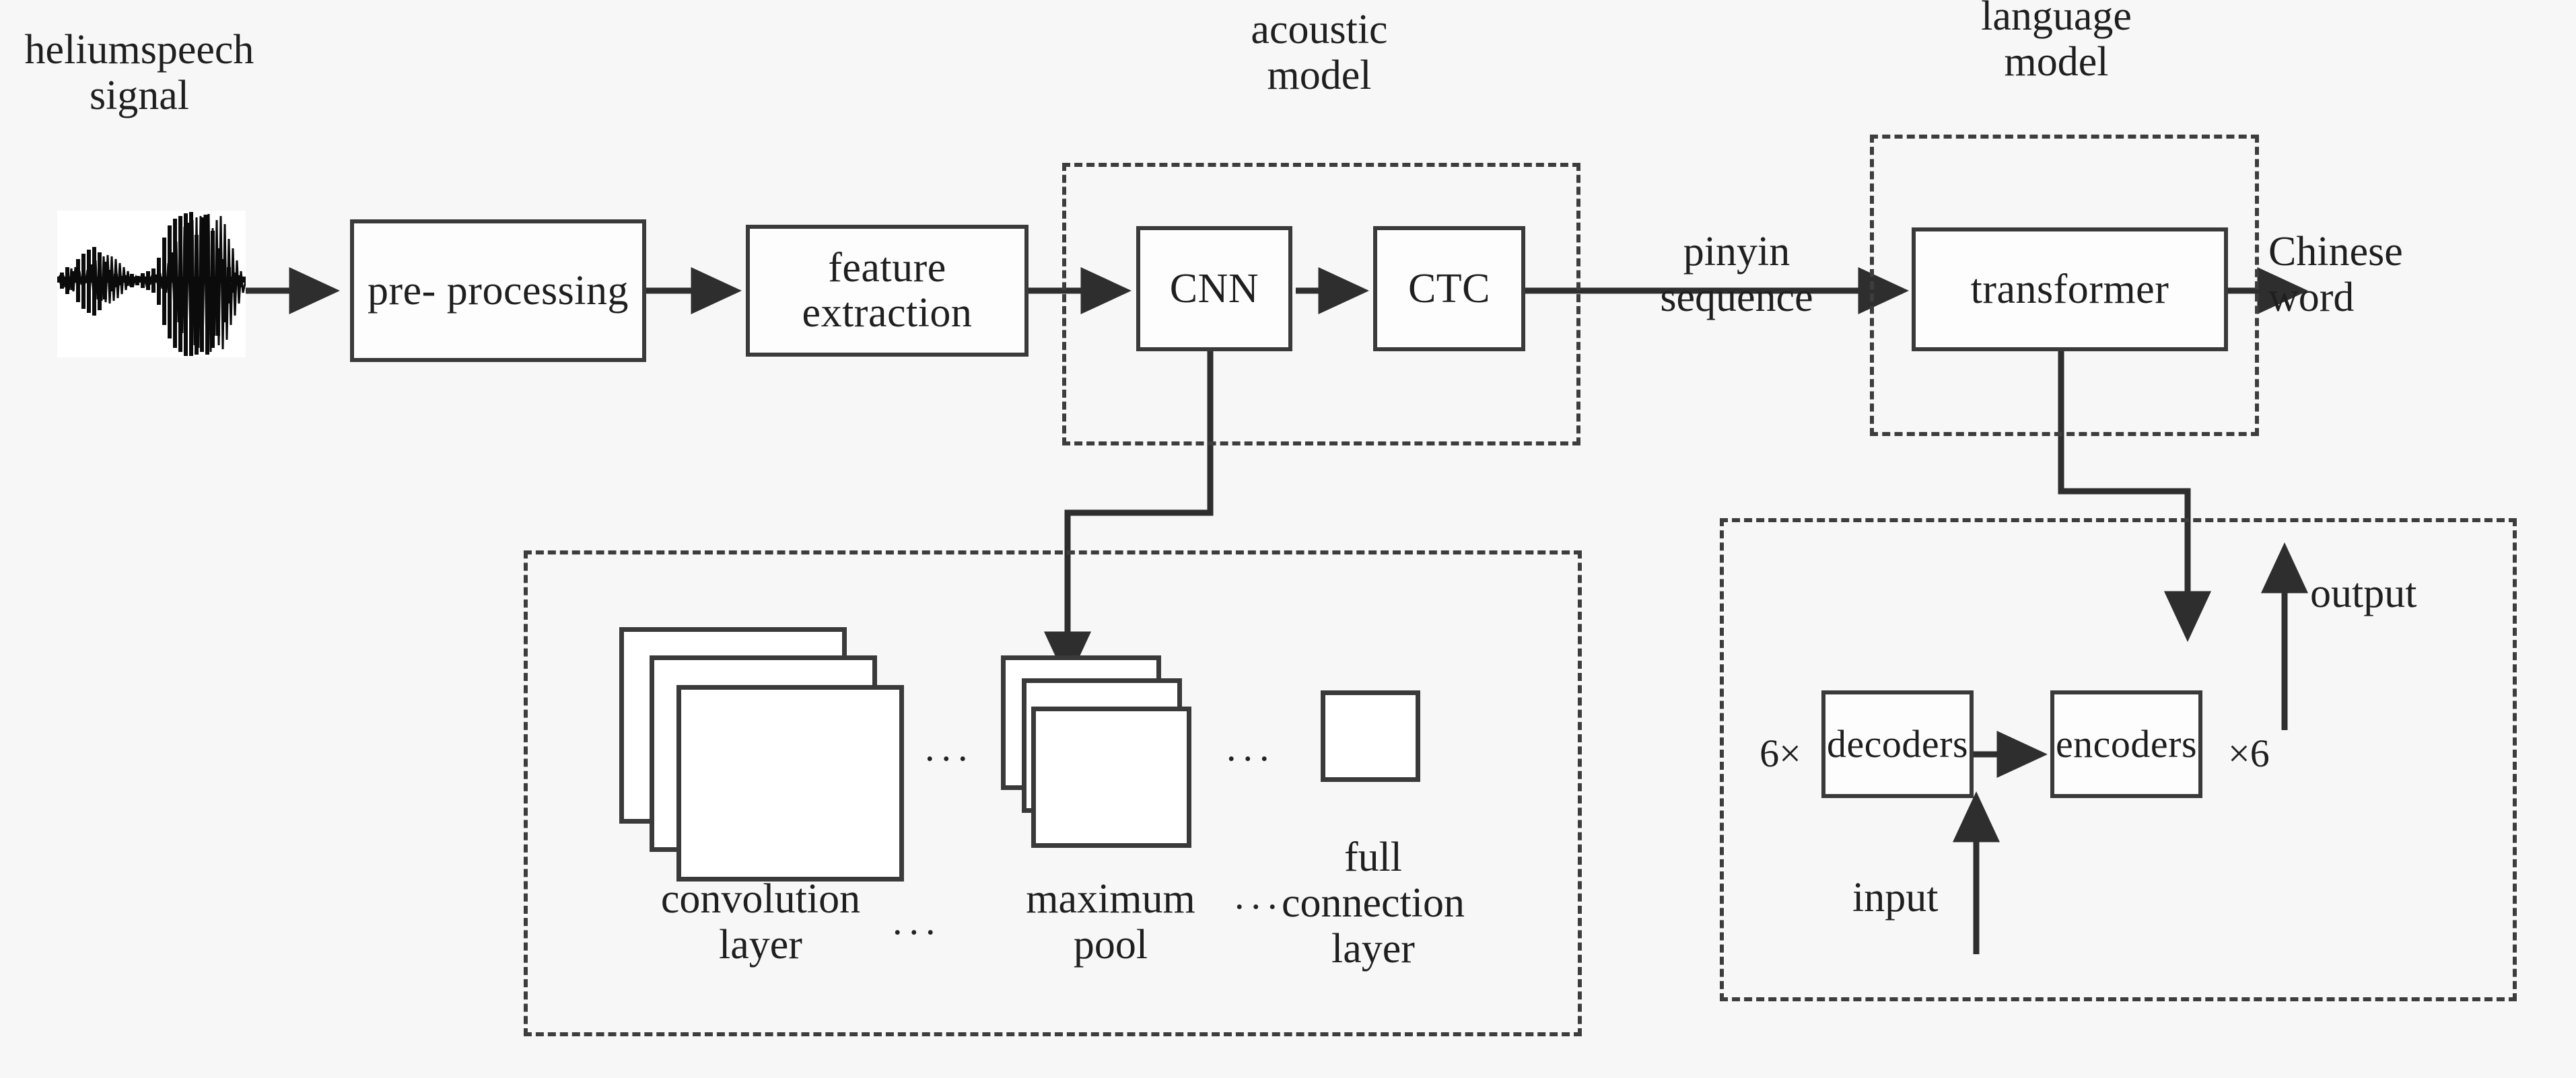  I want to click on feature-extraction-label: feature extraction, so click(887, 290).